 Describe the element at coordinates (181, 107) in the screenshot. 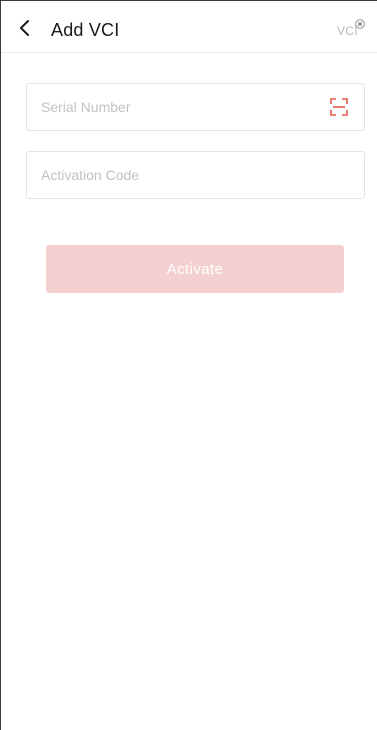

I see `serial-number-input` at that location.